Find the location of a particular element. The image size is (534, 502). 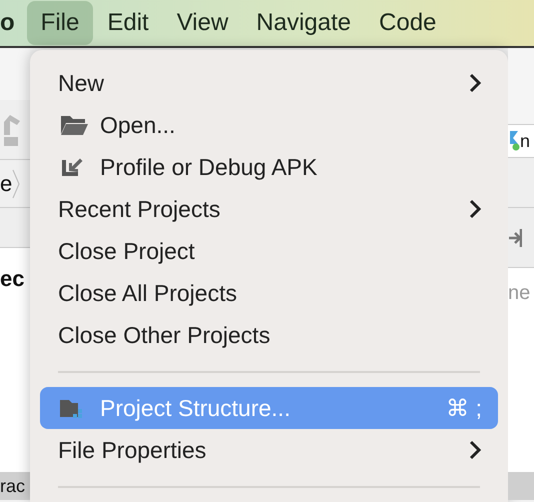

flutter-icon is located at coordinates (514, 141).